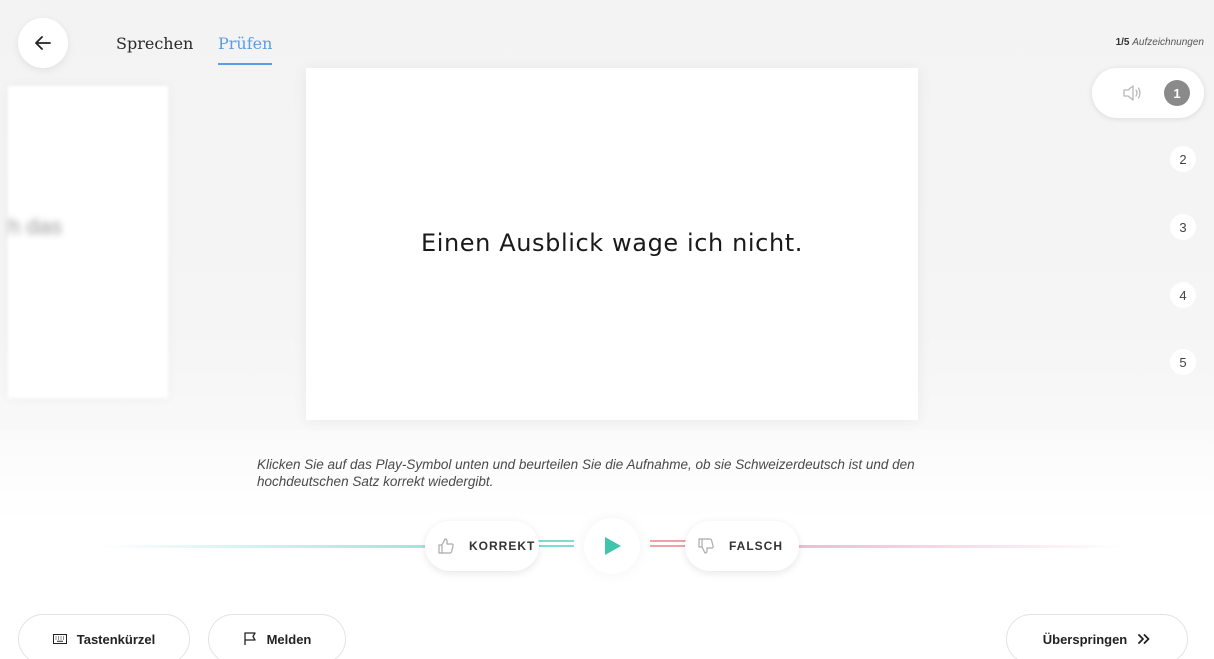 This screenshot has height=659, width=1214. What do you see at coordinates (556, 543) in the screenshot?
I see `correct-connector` at bounding box center [556, 543].